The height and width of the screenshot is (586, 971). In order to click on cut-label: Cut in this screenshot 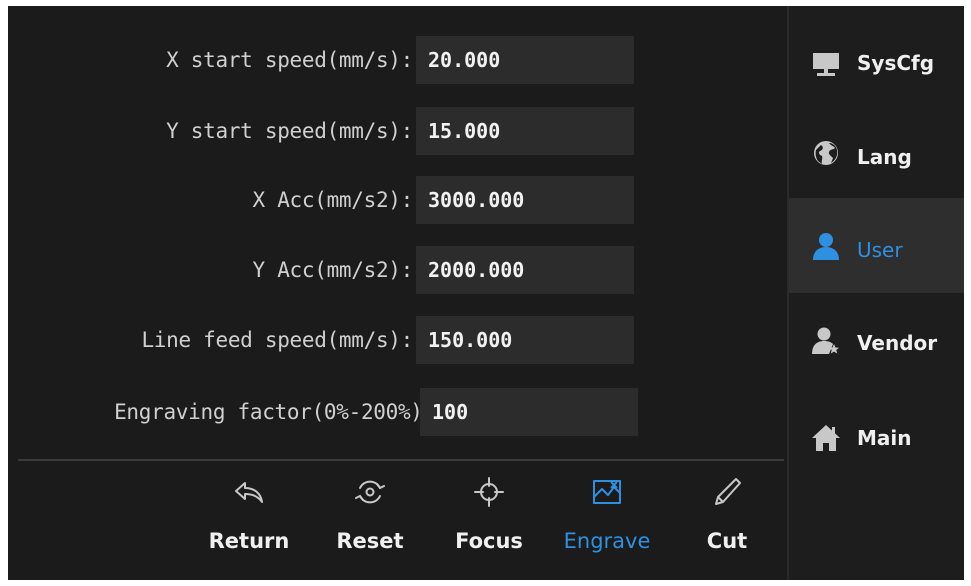, I will do `click(727, 541)`.